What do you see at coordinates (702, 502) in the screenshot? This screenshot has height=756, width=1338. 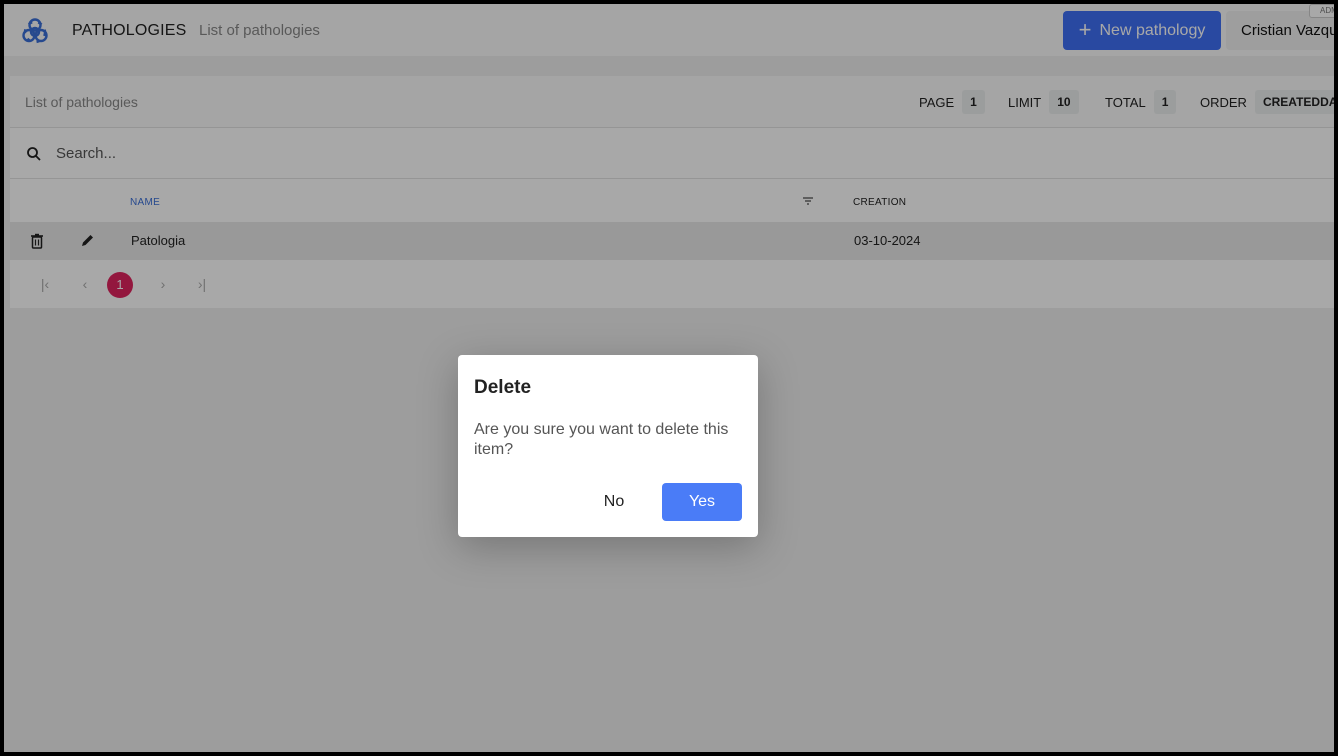 I see `yes-button: Yes` at bounding box center [702, 502].